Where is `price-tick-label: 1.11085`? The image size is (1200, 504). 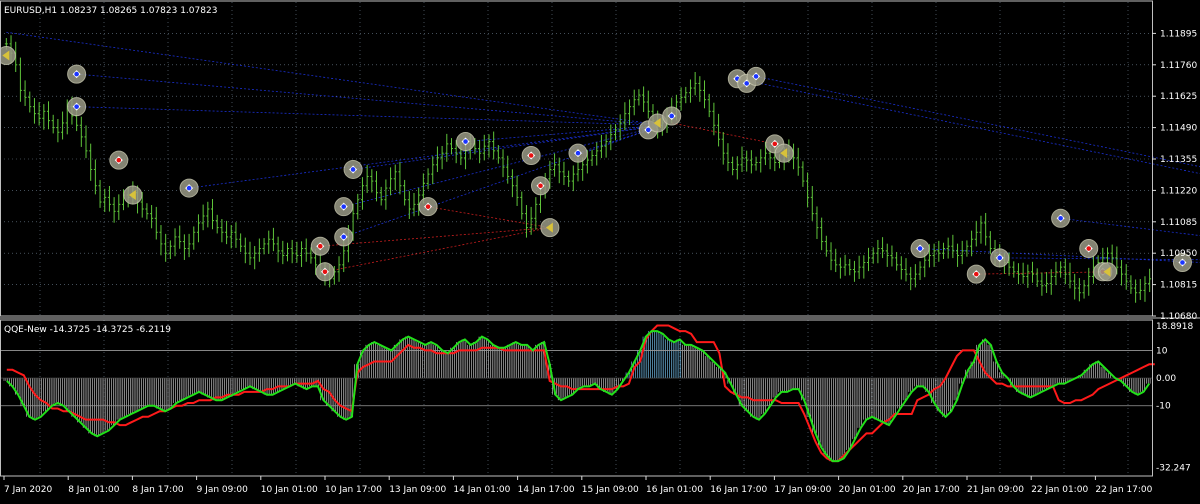 price-tick-label: 1.11085 is located at coordinates (1178, 223).